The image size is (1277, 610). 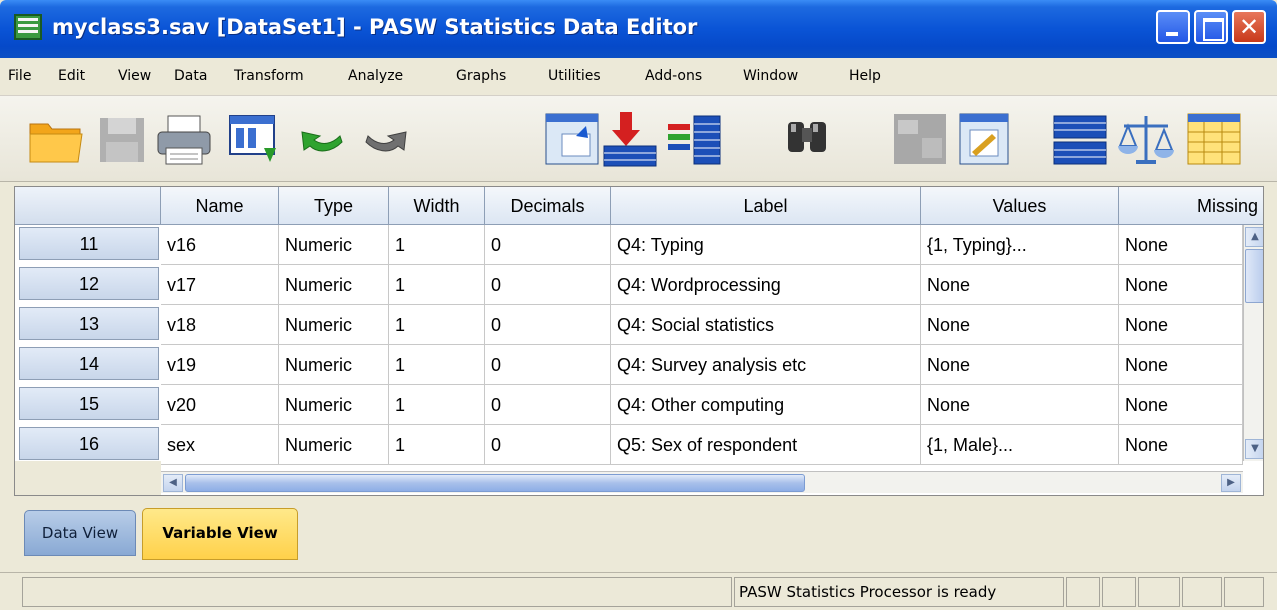 What do you see at coordinates (1191, 206) in the screenshot?
I see `column-header-missing: Missing` at bounding box center [1191, 206].